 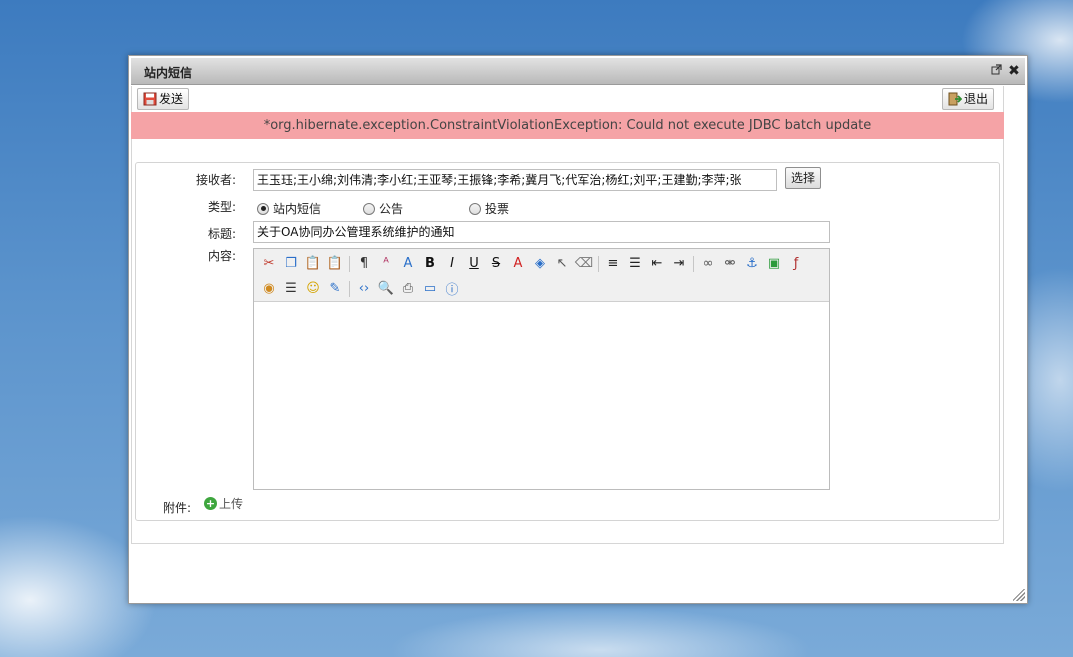 What do you see at coordinates (430, 289) in the screenshot?
I see `fullscreen-icon: ▭` at bounding box center [430, 289].